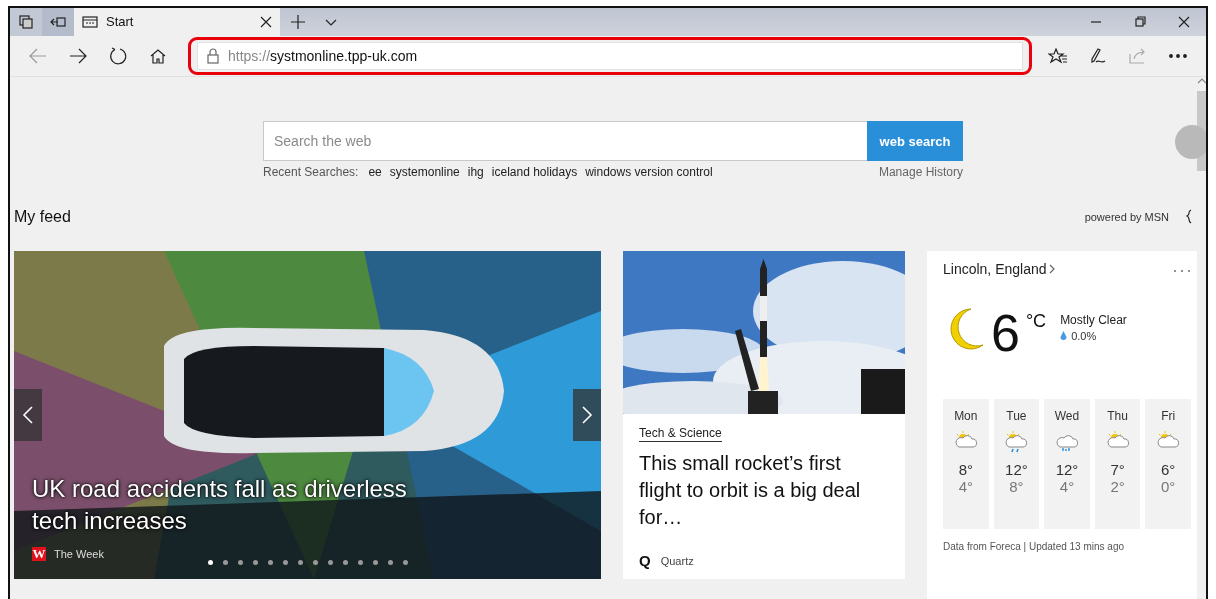 Image resolution: width=1216 pixels, height=599 pixels. Describe the element at coordinates (90, 21) in the screenshot. I see `page-icon` at that location.